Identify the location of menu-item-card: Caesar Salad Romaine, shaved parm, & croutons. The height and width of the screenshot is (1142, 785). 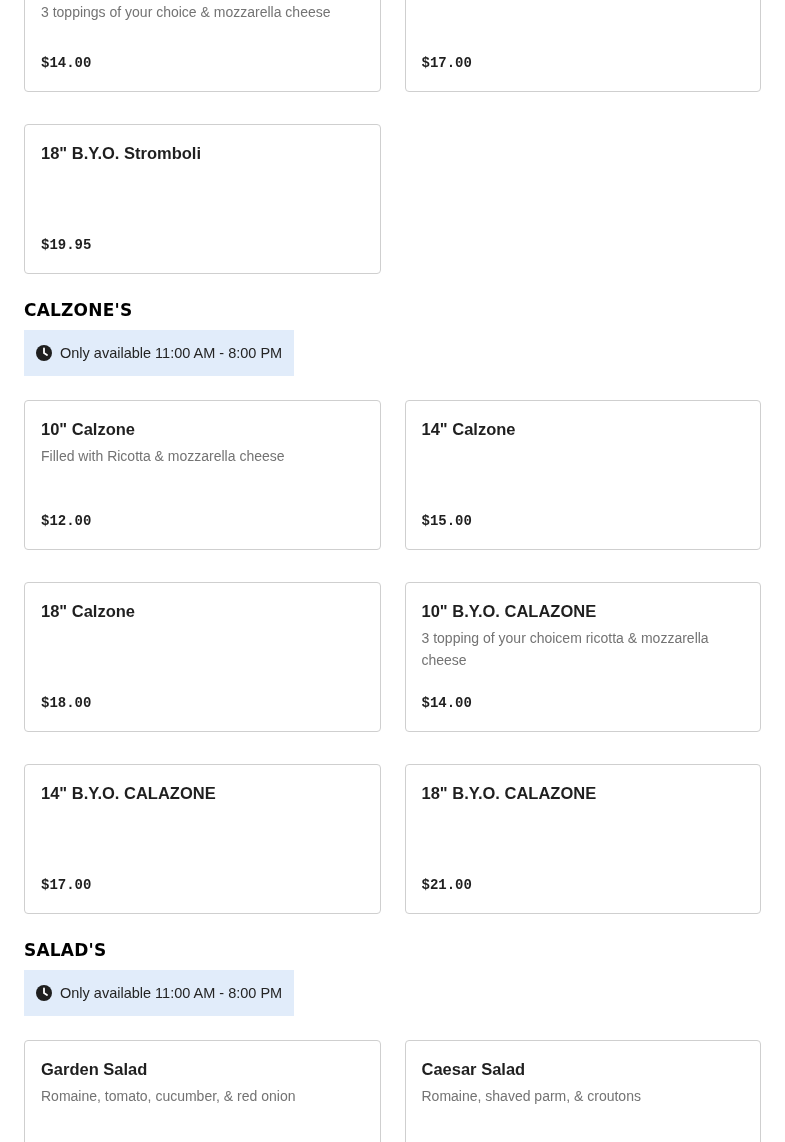
(582, 1091).